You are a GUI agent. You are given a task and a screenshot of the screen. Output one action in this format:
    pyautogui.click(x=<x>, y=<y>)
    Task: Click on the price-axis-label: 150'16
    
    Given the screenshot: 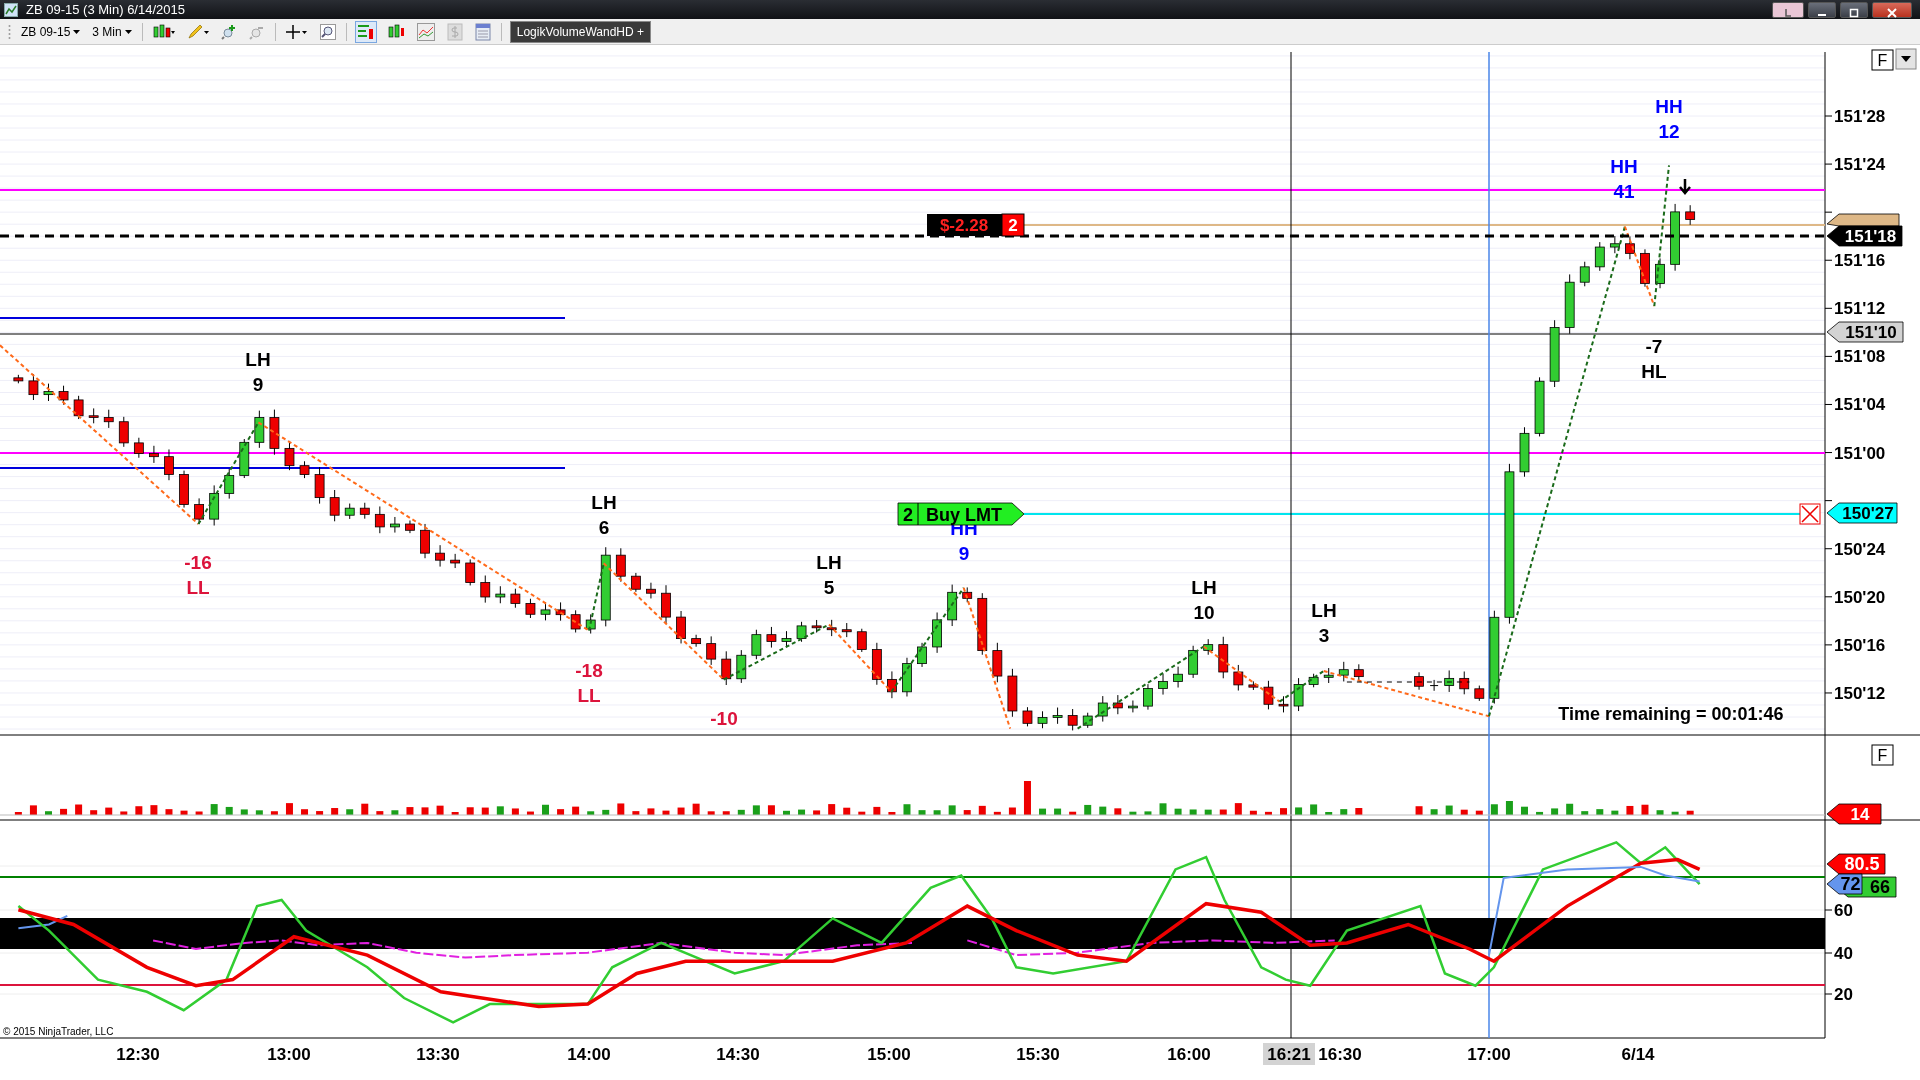 What is the action you would take?
    pyautogui.click(x=1860, y=645)
    